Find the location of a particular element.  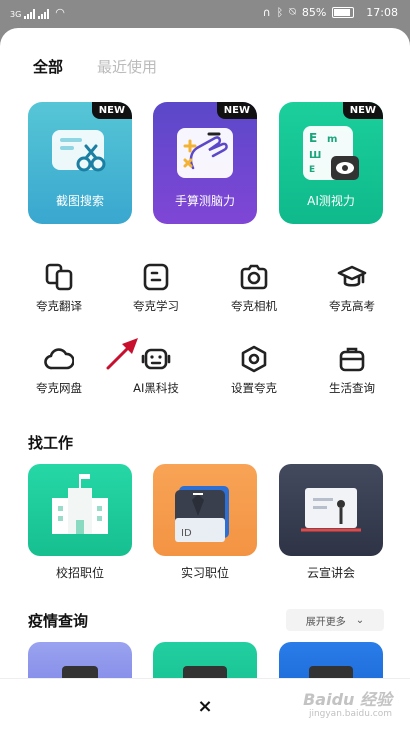

watermark: Baidu 经验 jingyan.baidu.com is located at coordinates (347, 706).